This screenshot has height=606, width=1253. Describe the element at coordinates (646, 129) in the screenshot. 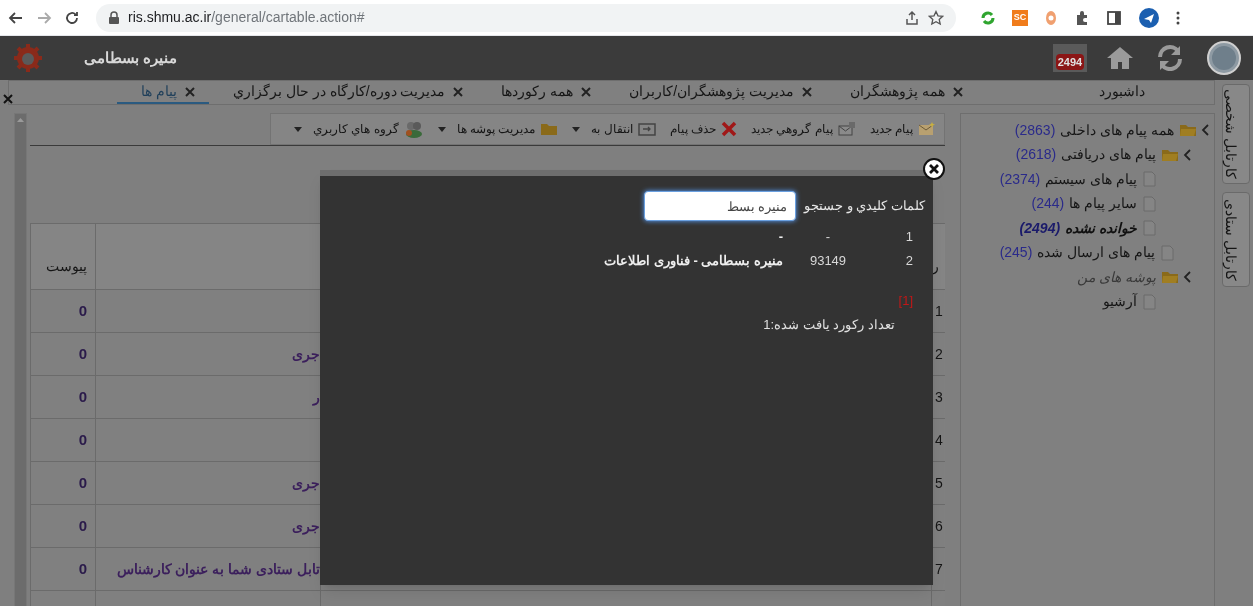

I see `move-icon` at that location.